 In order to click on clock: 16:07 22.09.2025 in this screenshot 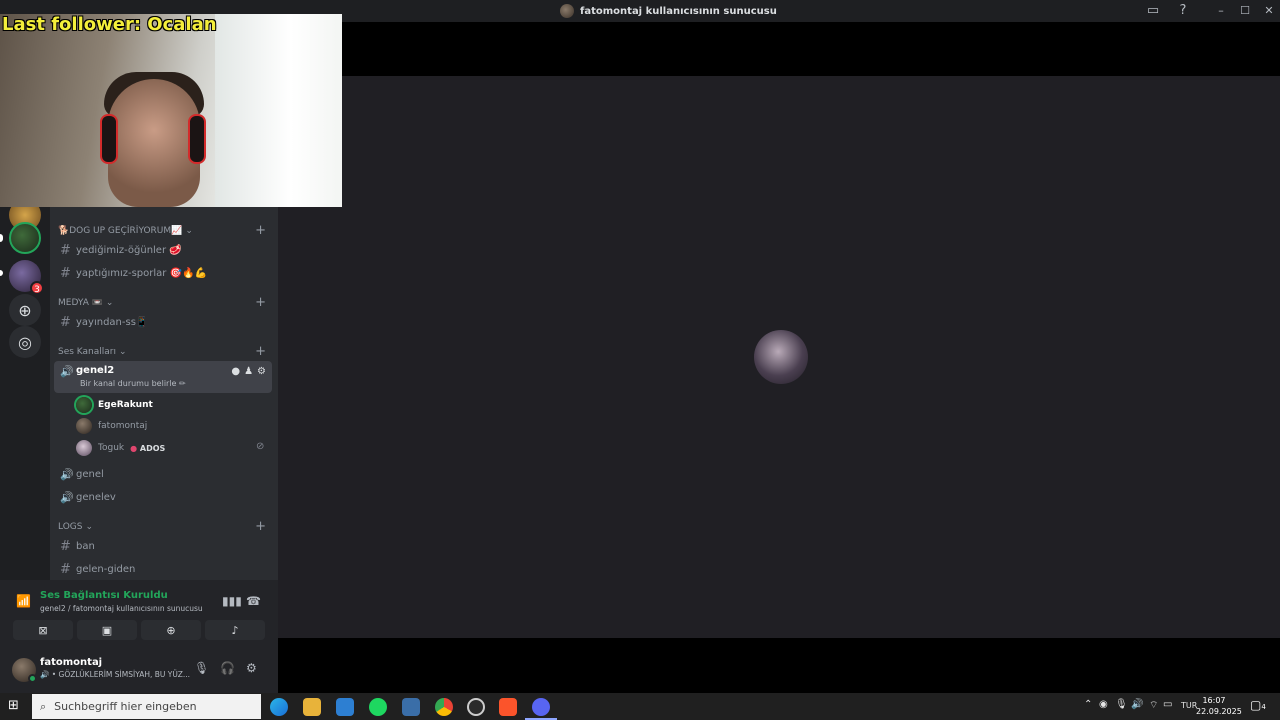, I will do `click(1219, 706)`.